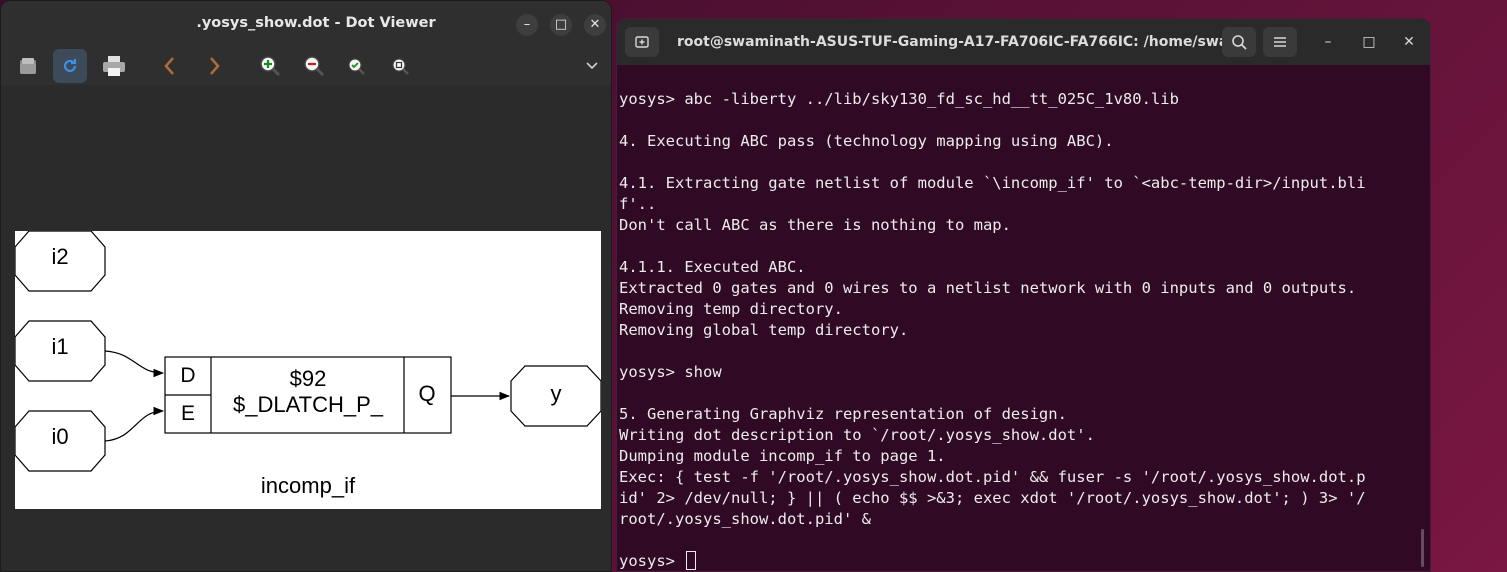  I want to click on text-cursor, so click(691, 560).